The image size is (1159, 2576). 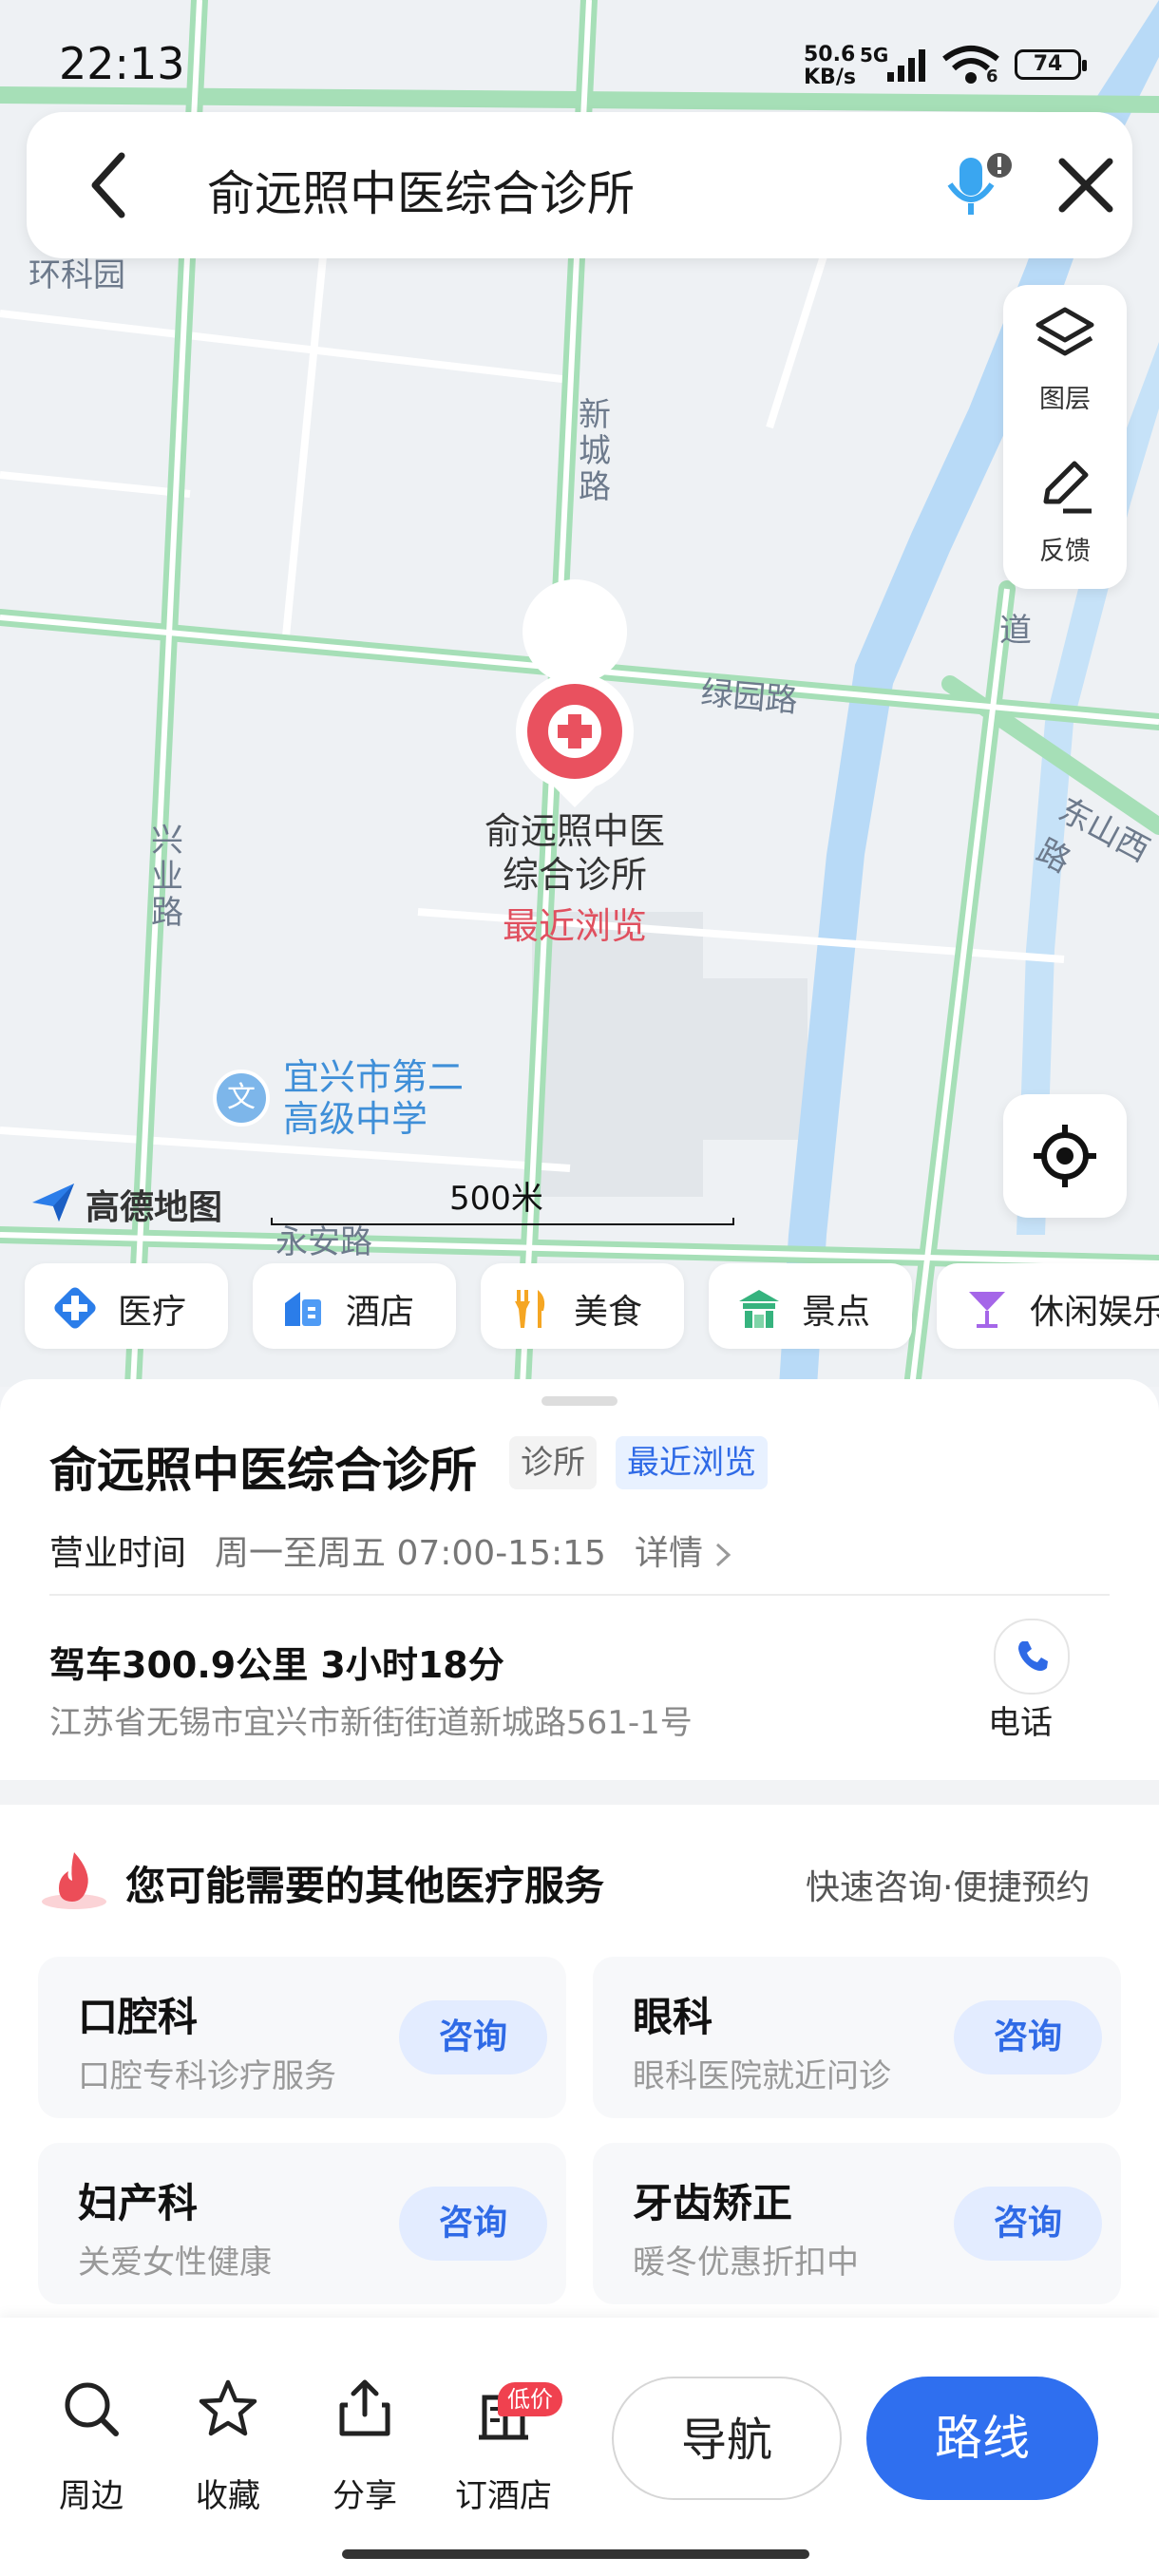 I want to click on hours-detail-link: 详情, so click(x=683, y=1550).